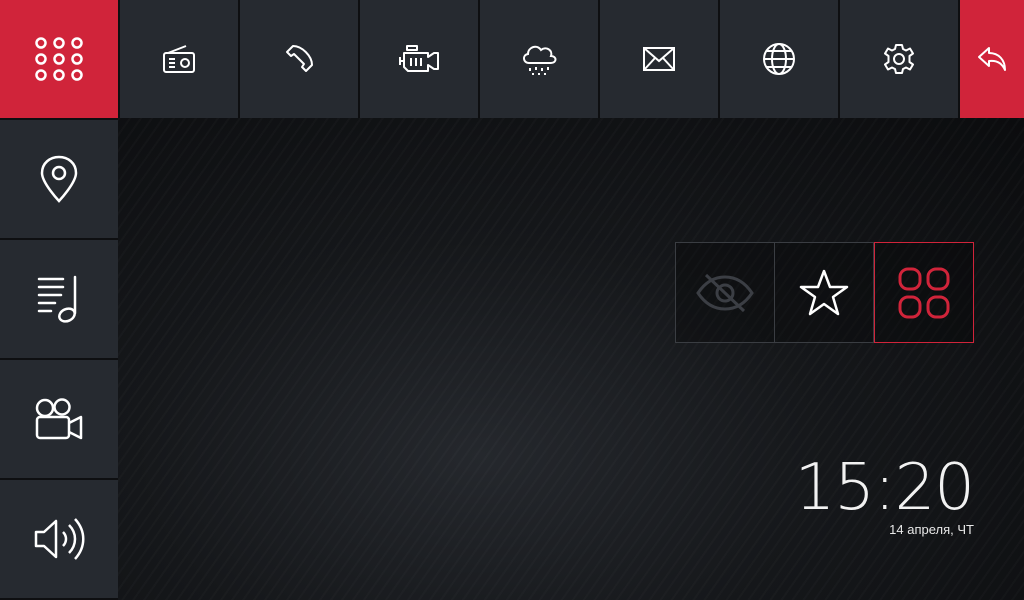 Image resolution: width=1024 pixels, height=600 pixels. I want to click on internet-button, so click(779, 59).